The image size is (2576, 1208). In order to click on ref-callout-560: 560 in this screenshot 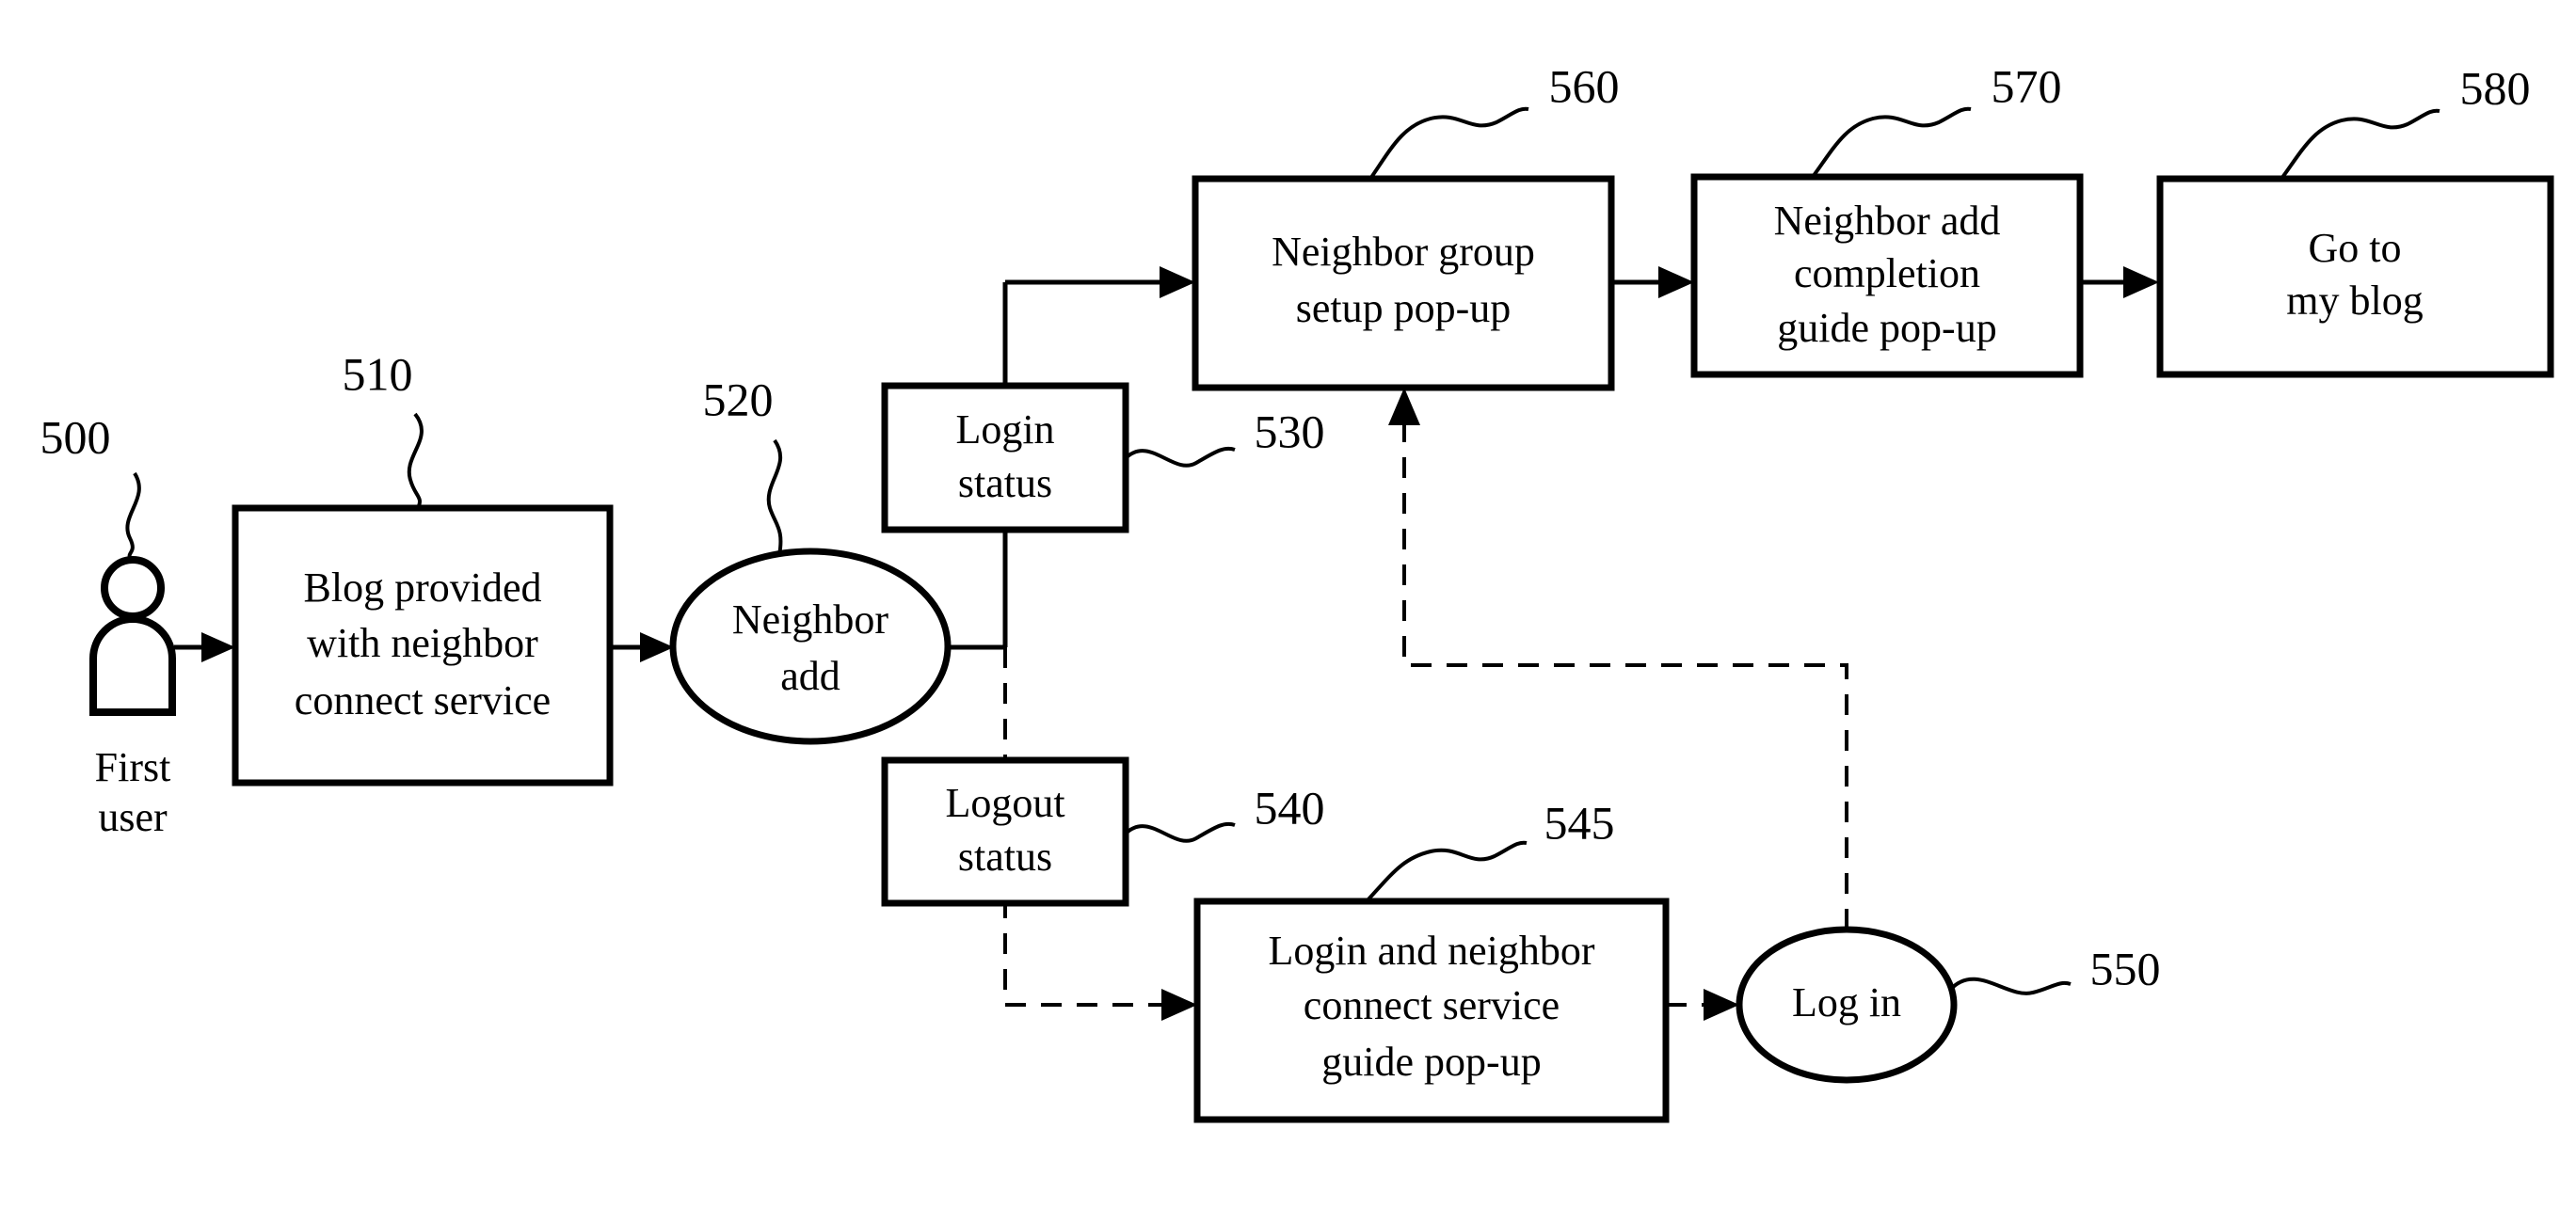, I will do `click(1494, 120)`.